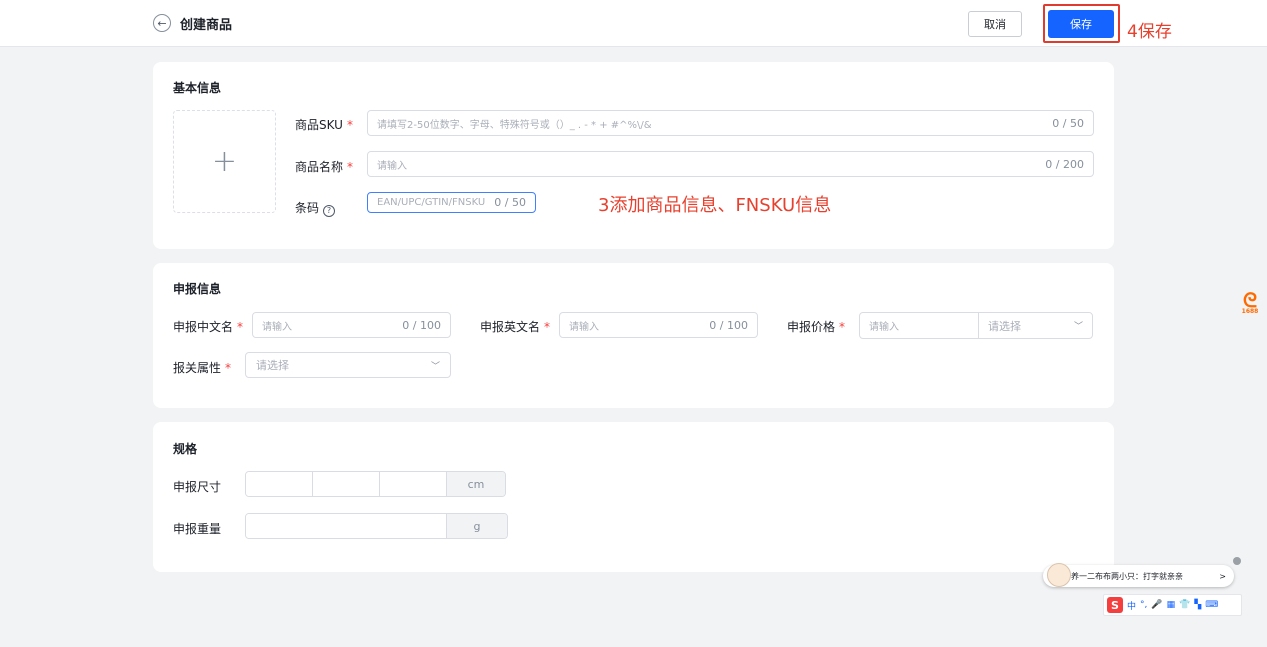  I want to click on length-input, so click(279, 484).